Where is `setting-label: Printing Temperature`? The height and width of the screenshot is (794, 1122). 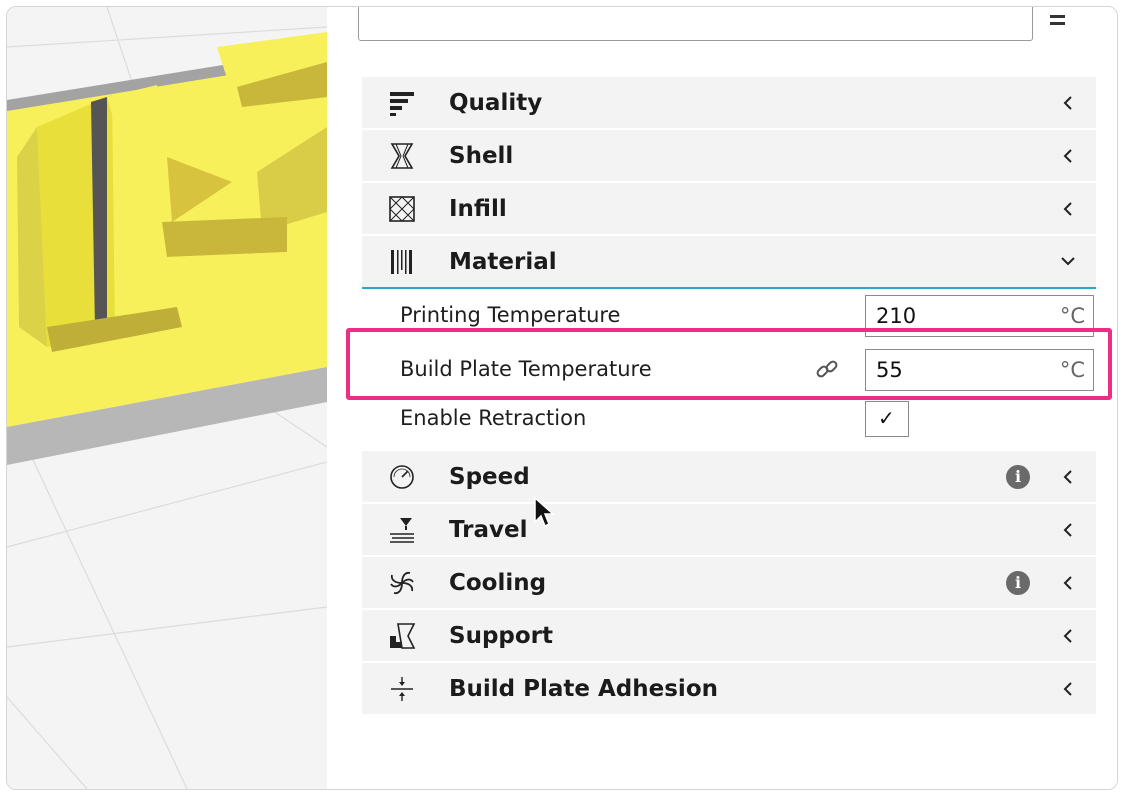
setting-label: Printing Temperature is located at coordinates (510, 315).